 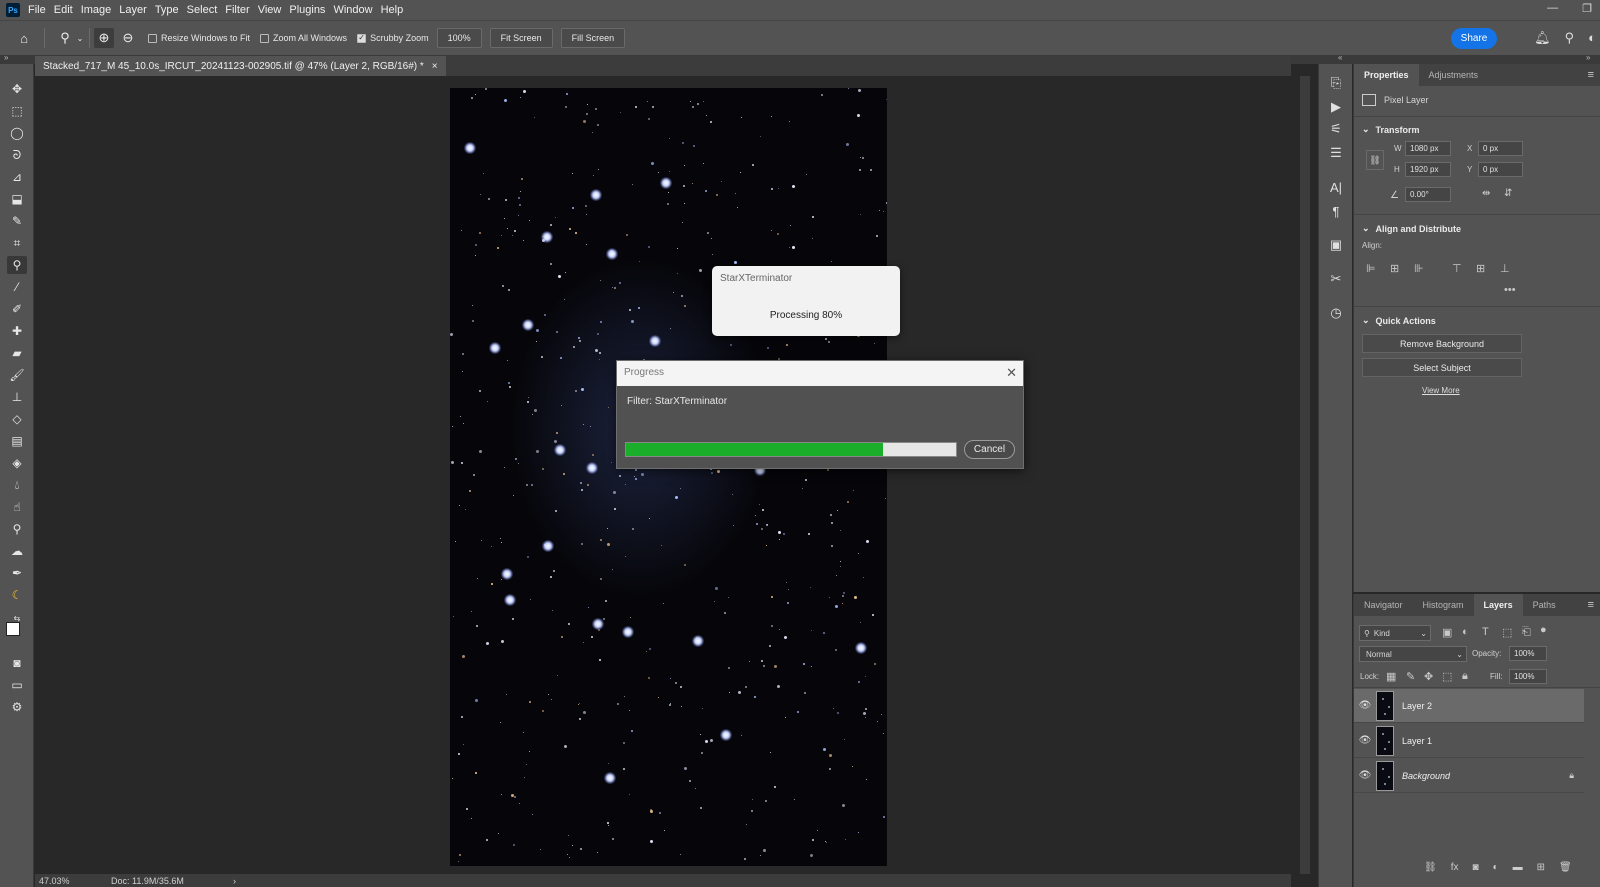 What do you see at coordinates (17, 419) in the screenshot?
I see `eraser-icon: ◇` at bounding box center [17, 419].